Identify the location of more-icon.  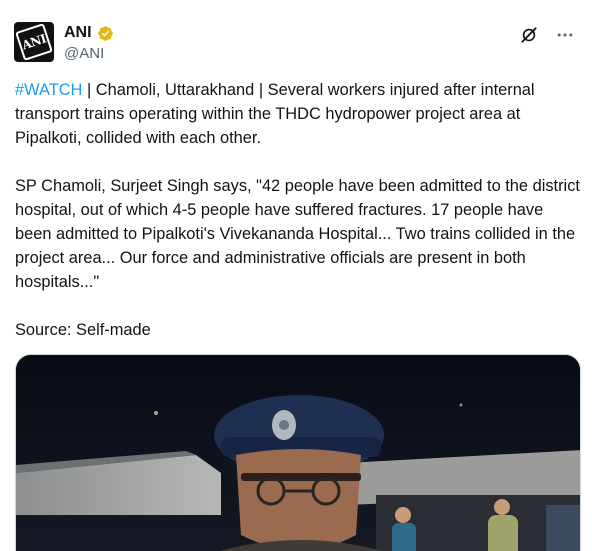
(565, 35).